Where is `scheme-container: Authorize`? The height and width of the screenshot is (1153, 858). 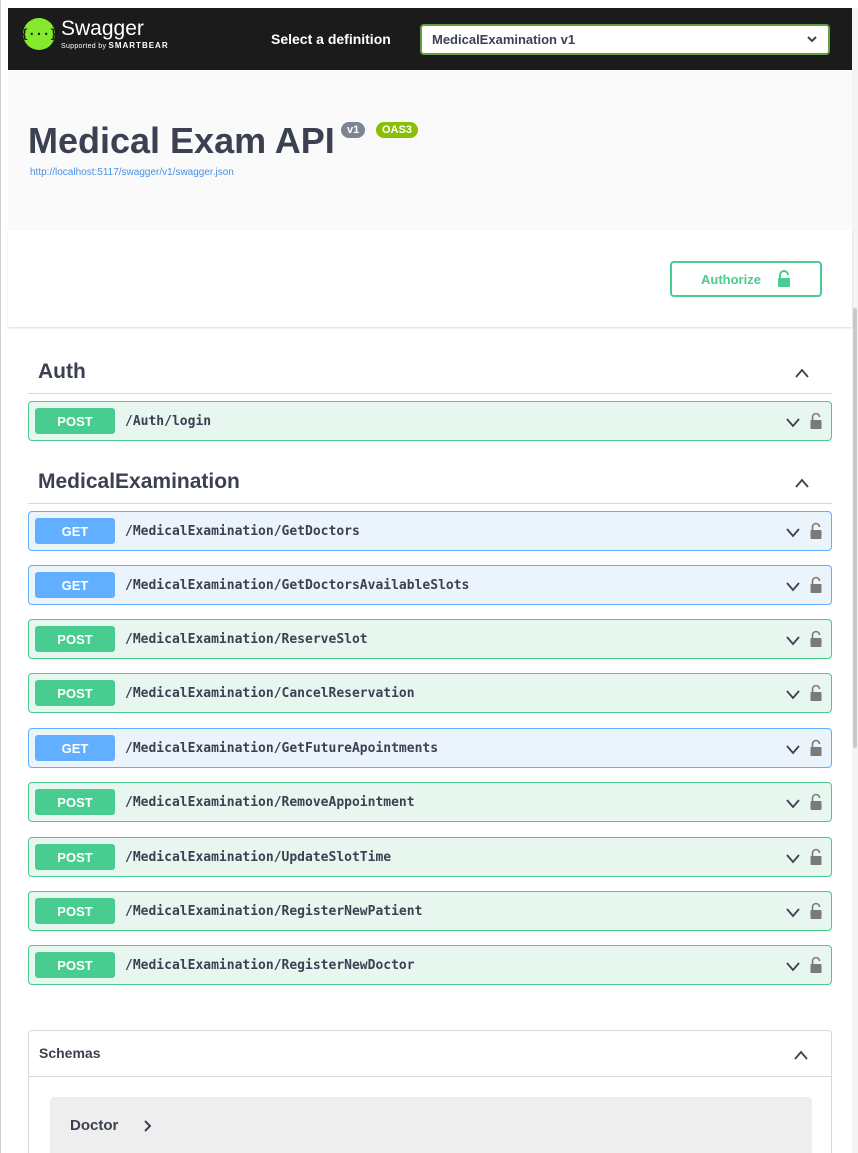 scheme-container: Authorize is located at coordinates (430, 278).